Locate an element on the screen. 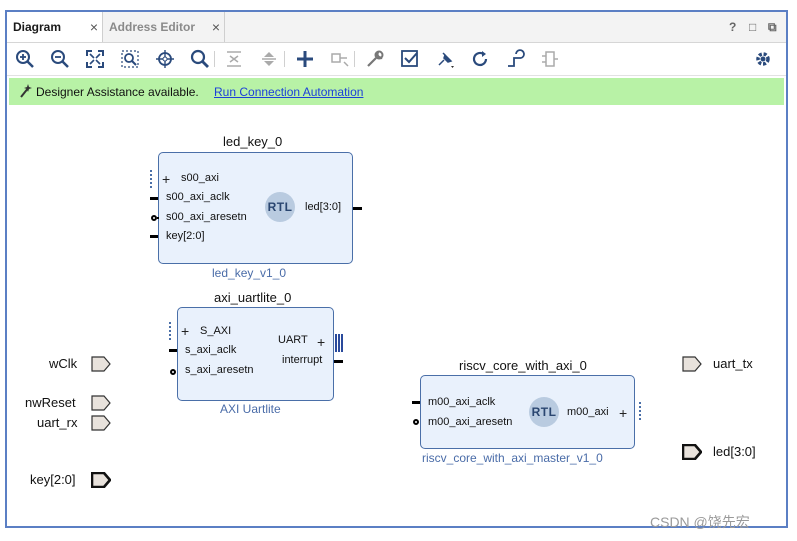  toolbar is located at coordinates (396, 59).